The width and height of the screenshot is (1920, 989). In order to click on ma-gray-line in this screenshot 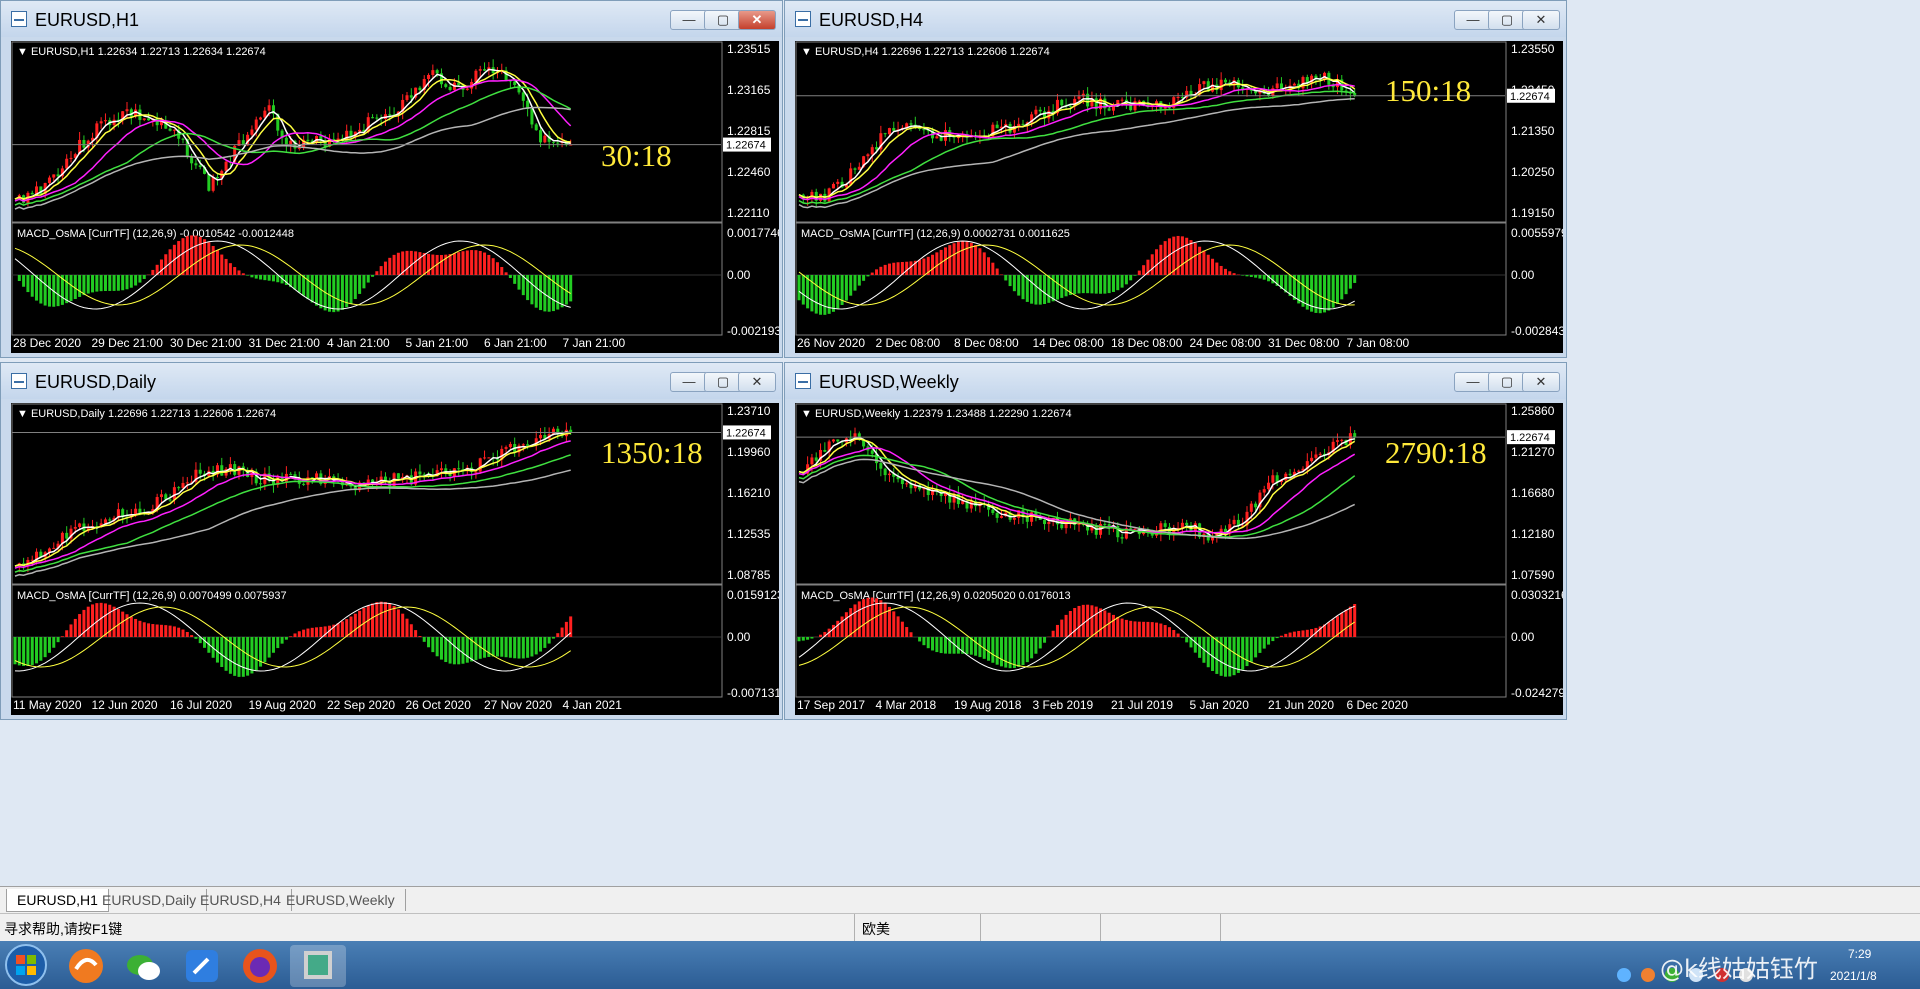, I will do `click(292, 523)`.